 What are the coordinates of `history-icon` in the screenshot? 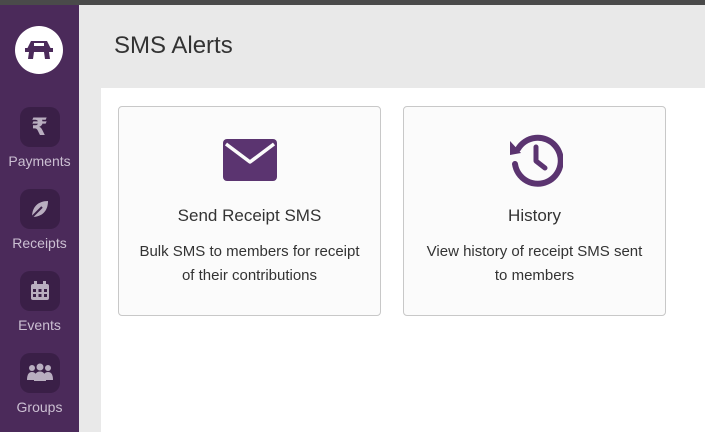 It's located at (534, 160).